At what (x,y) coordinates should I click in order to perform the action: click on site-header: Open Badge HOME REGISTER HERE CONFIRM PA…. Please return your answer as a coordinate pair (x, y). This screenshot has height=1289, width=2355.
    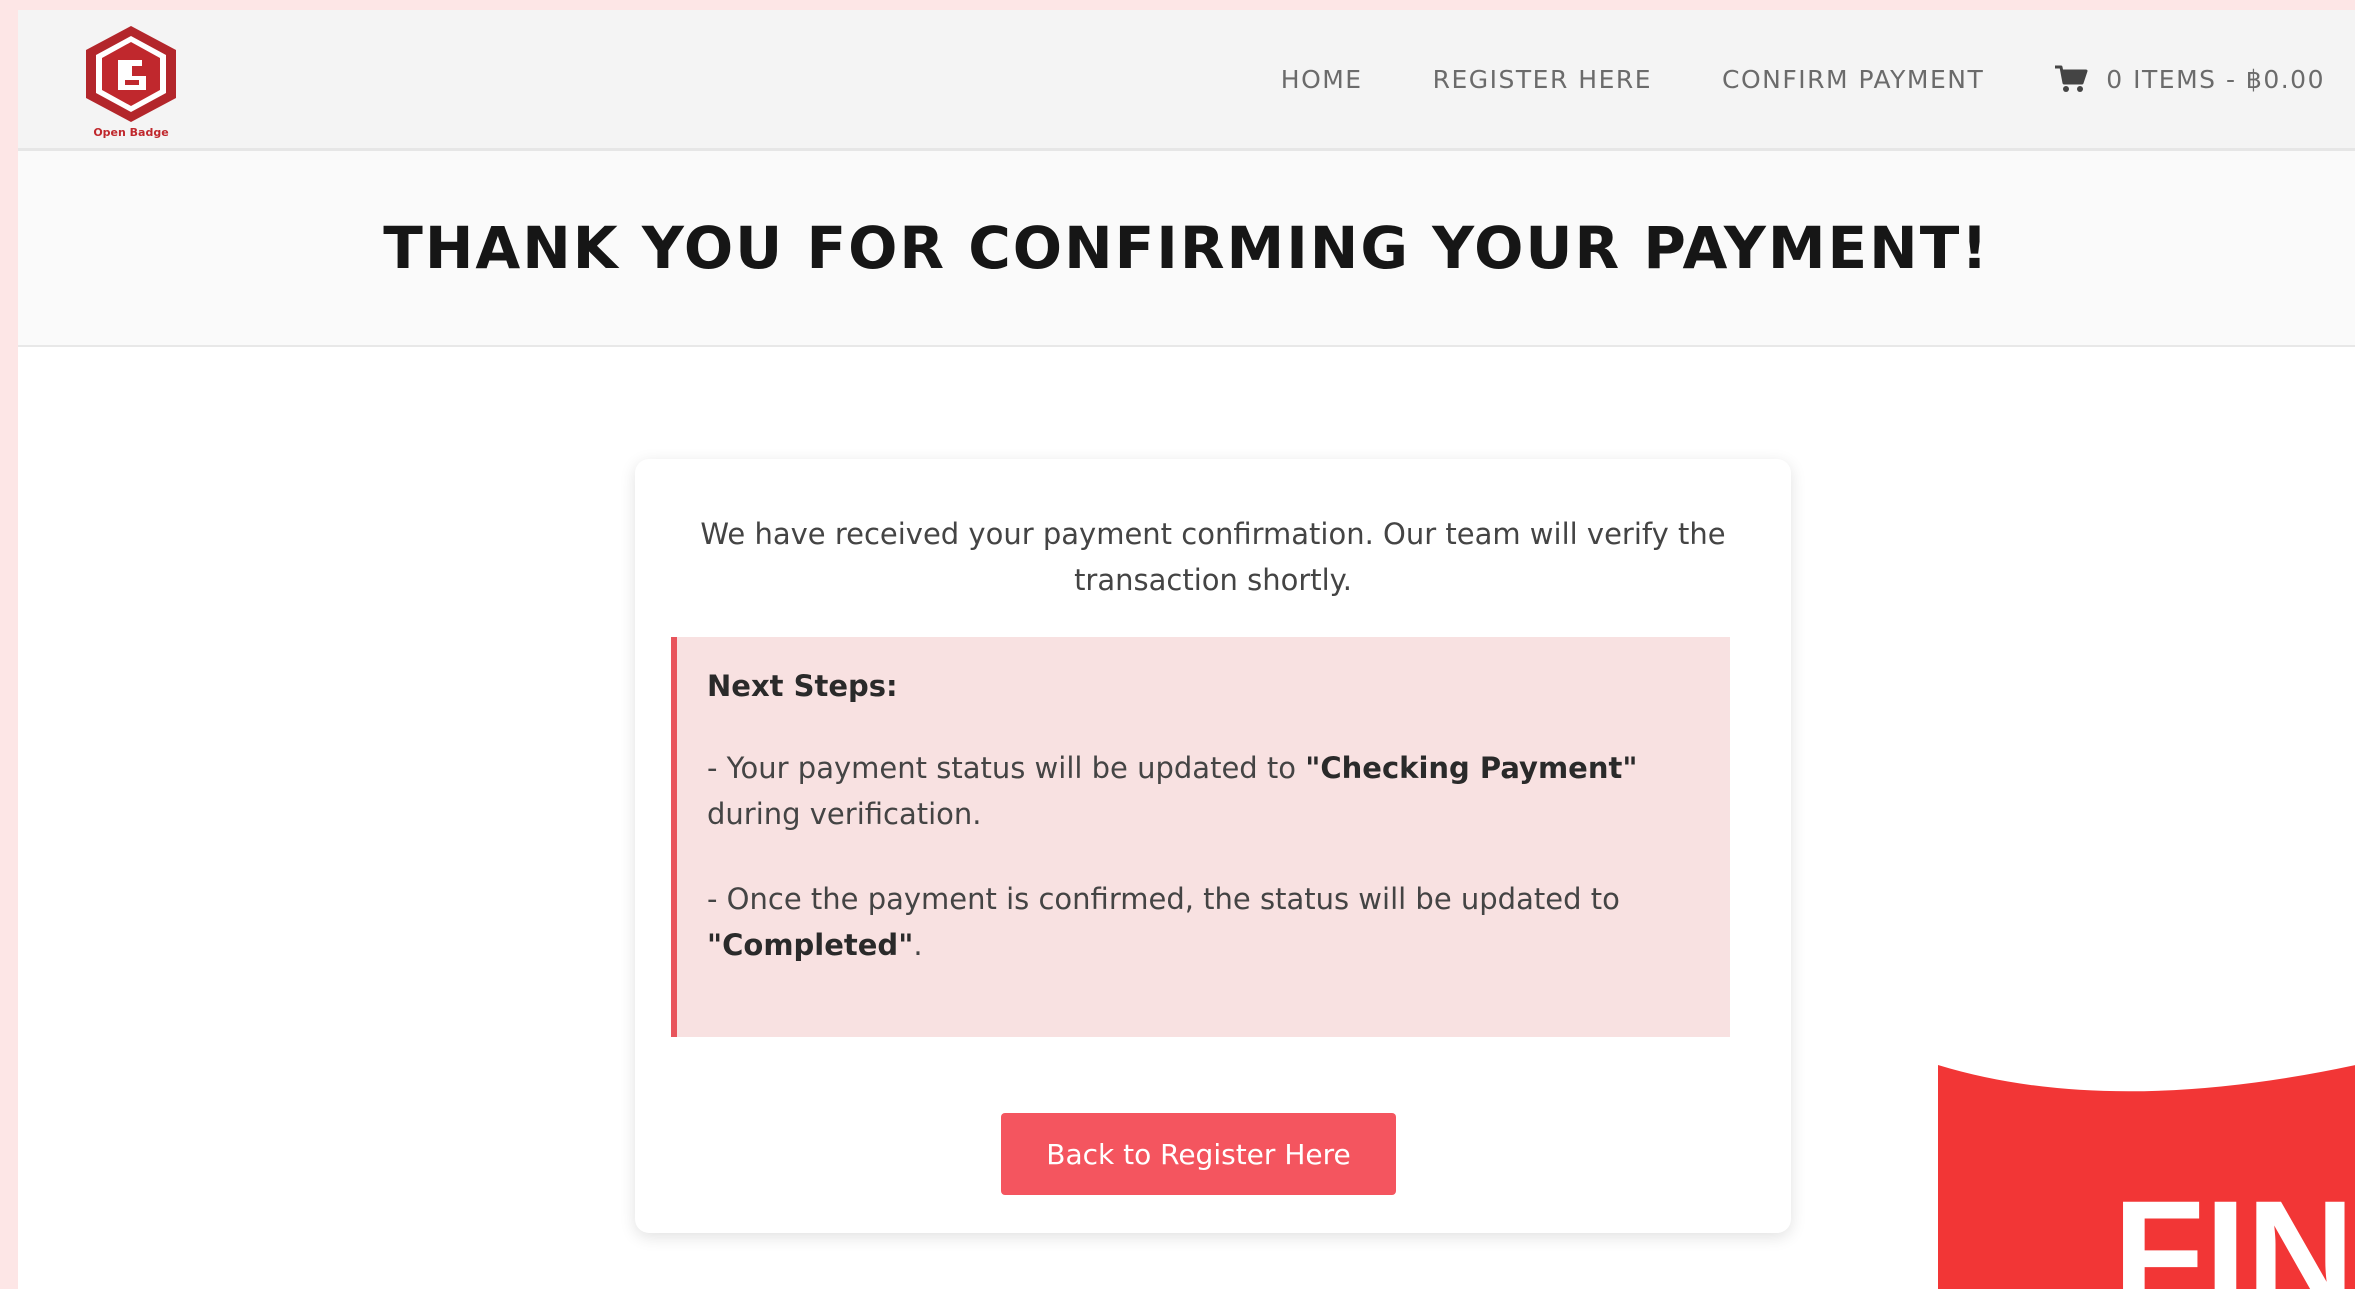
    Looking at the image, I should click on (1186, 80).